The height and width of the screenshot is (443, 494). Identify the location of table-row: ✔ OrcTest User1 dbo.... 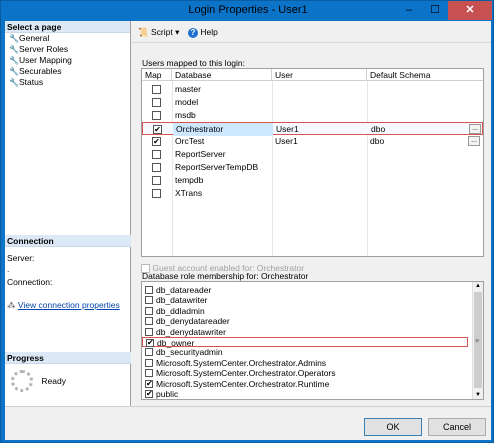
(312, 141).